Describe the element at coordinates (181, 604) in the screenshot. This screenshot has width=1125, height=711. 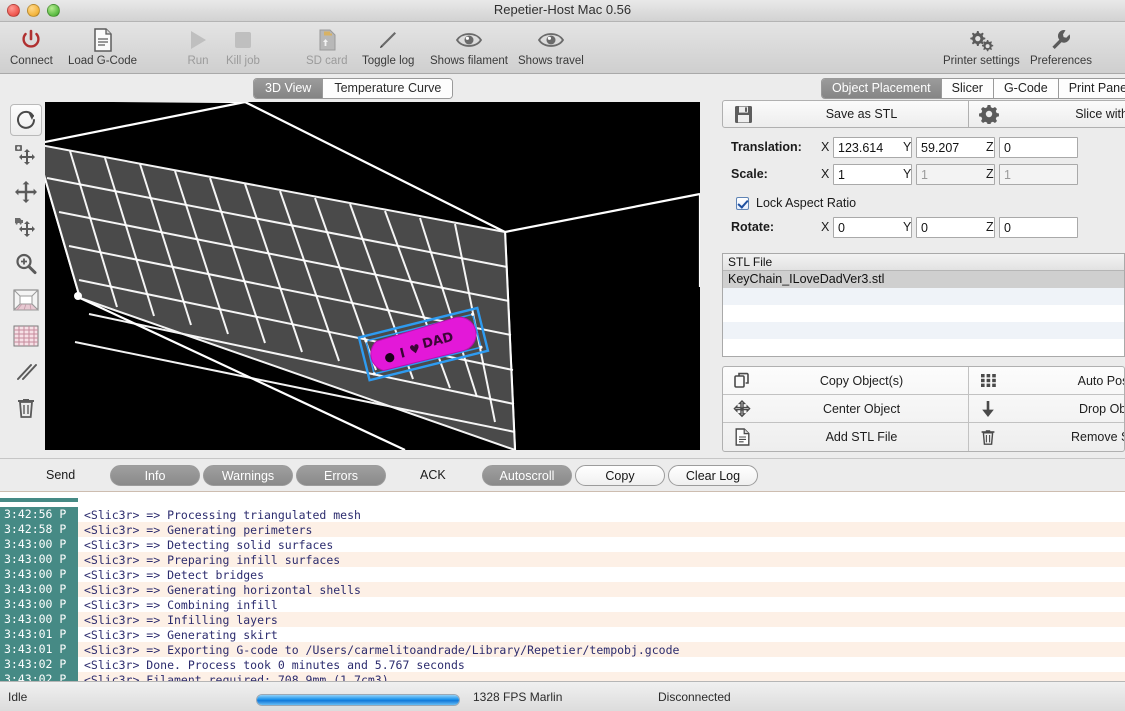
I see `log-message: <Slic3r> => Combining infill` at that location.